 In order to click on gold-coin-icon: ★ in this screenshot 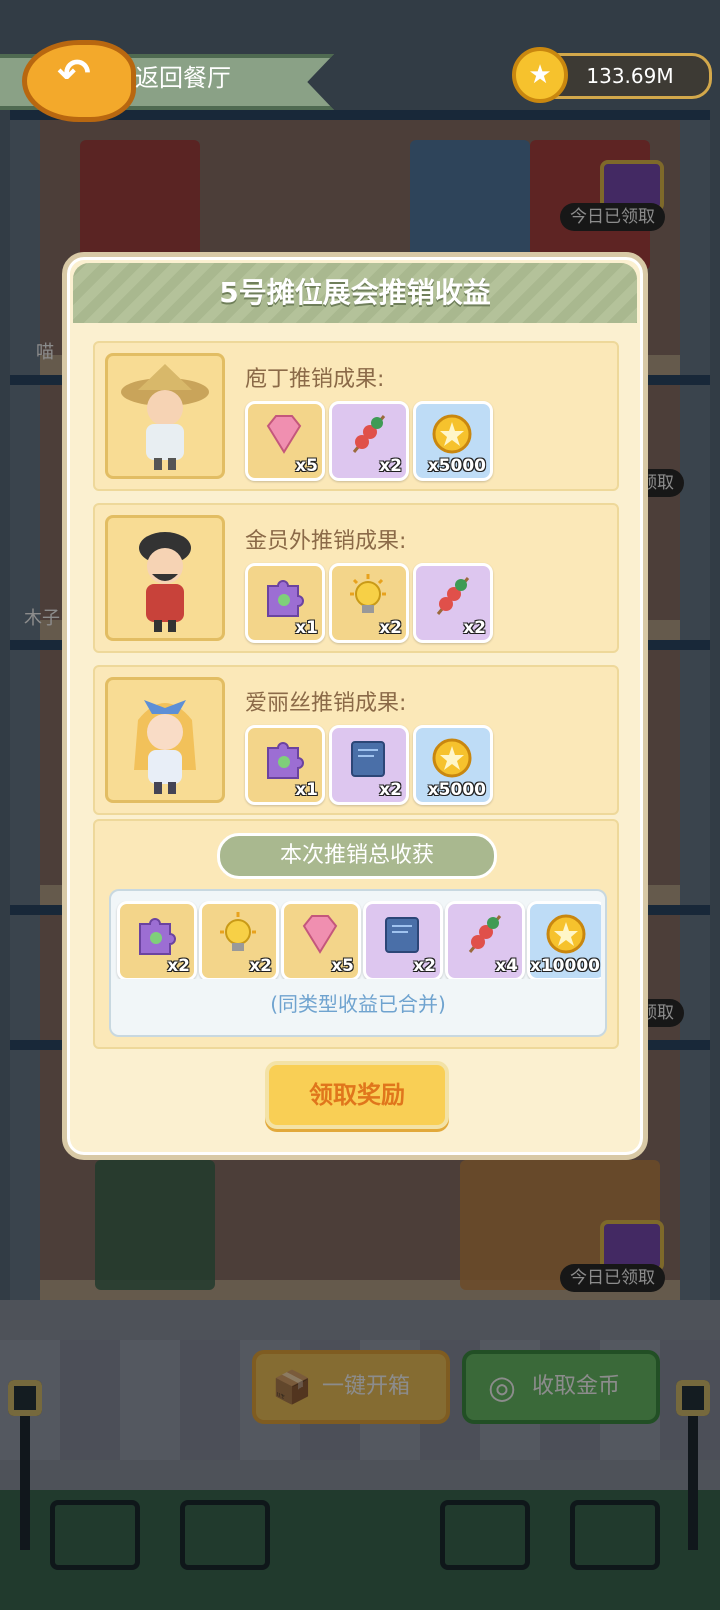, I will do `click(540, 75)`.